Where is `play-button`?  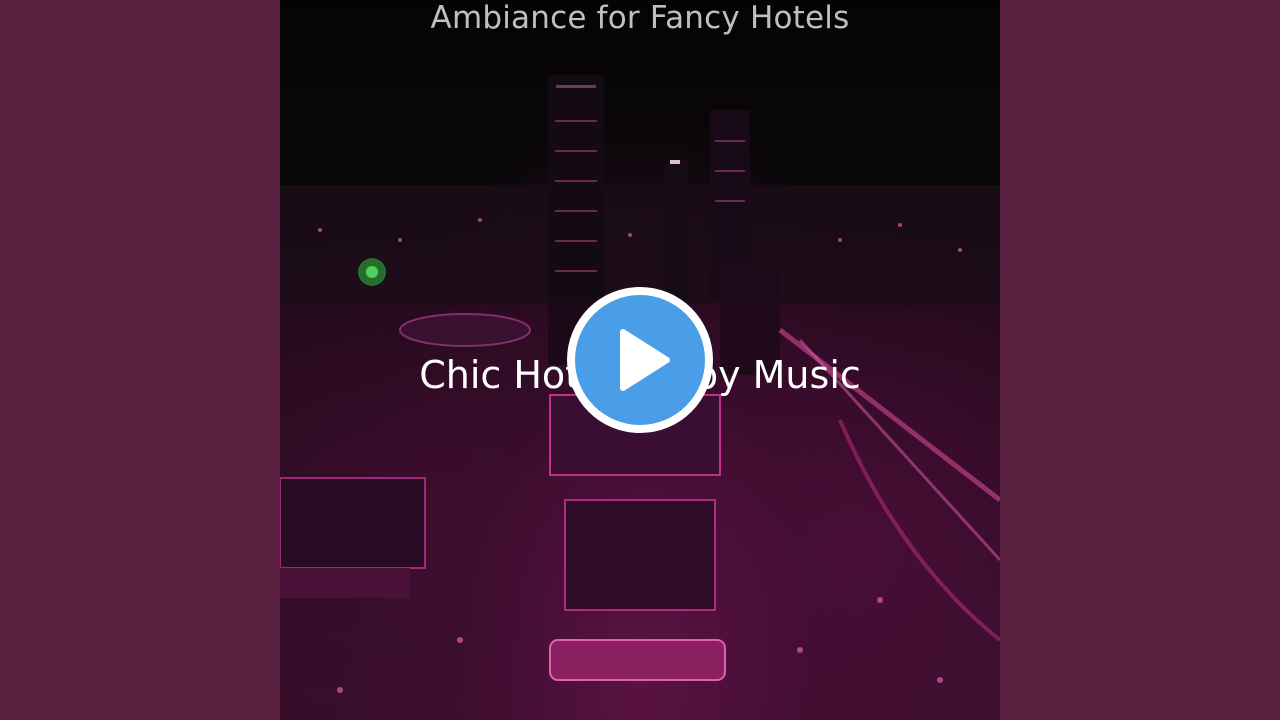
play-button is located at coordinates (640, 360).